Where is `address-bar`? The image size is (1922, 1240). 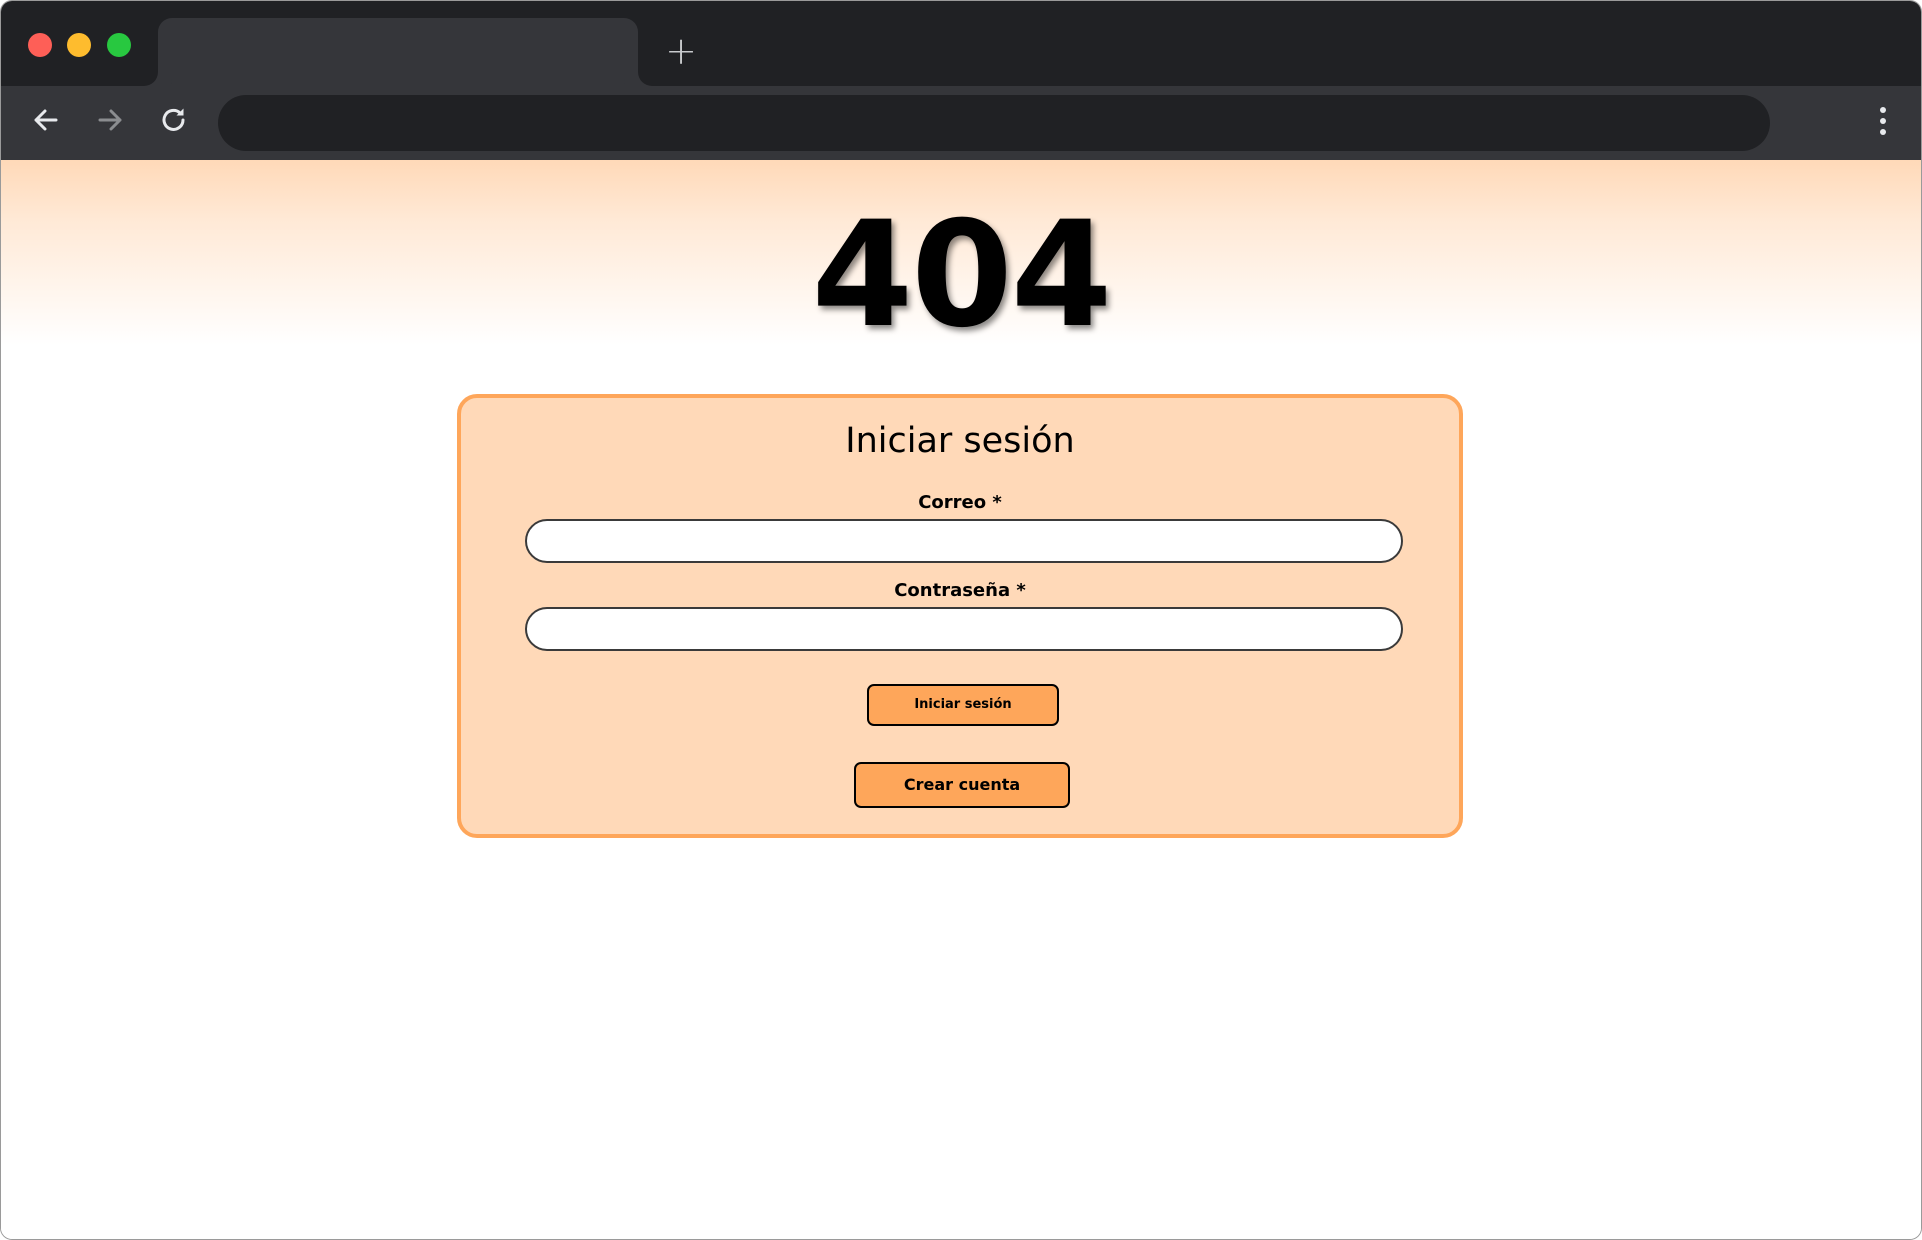 address-bar is located at coordinates (994, 123).